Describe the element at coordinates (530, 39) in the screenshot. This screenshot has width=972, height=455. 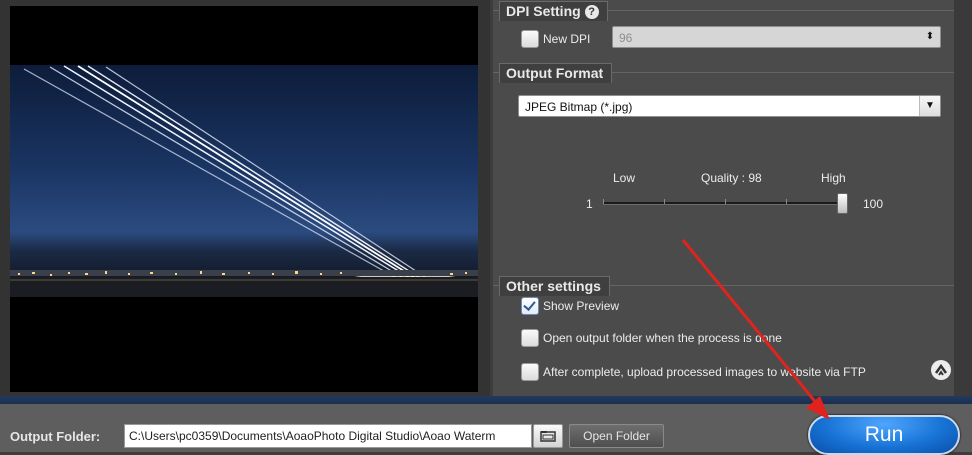
I see `new-dpi-checkbox` at that location.